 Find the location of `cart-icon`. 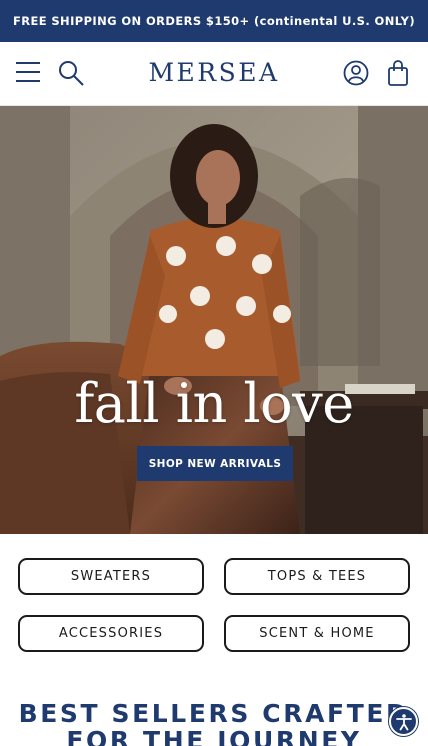

cart-icon is located at coordinates (398, 73).